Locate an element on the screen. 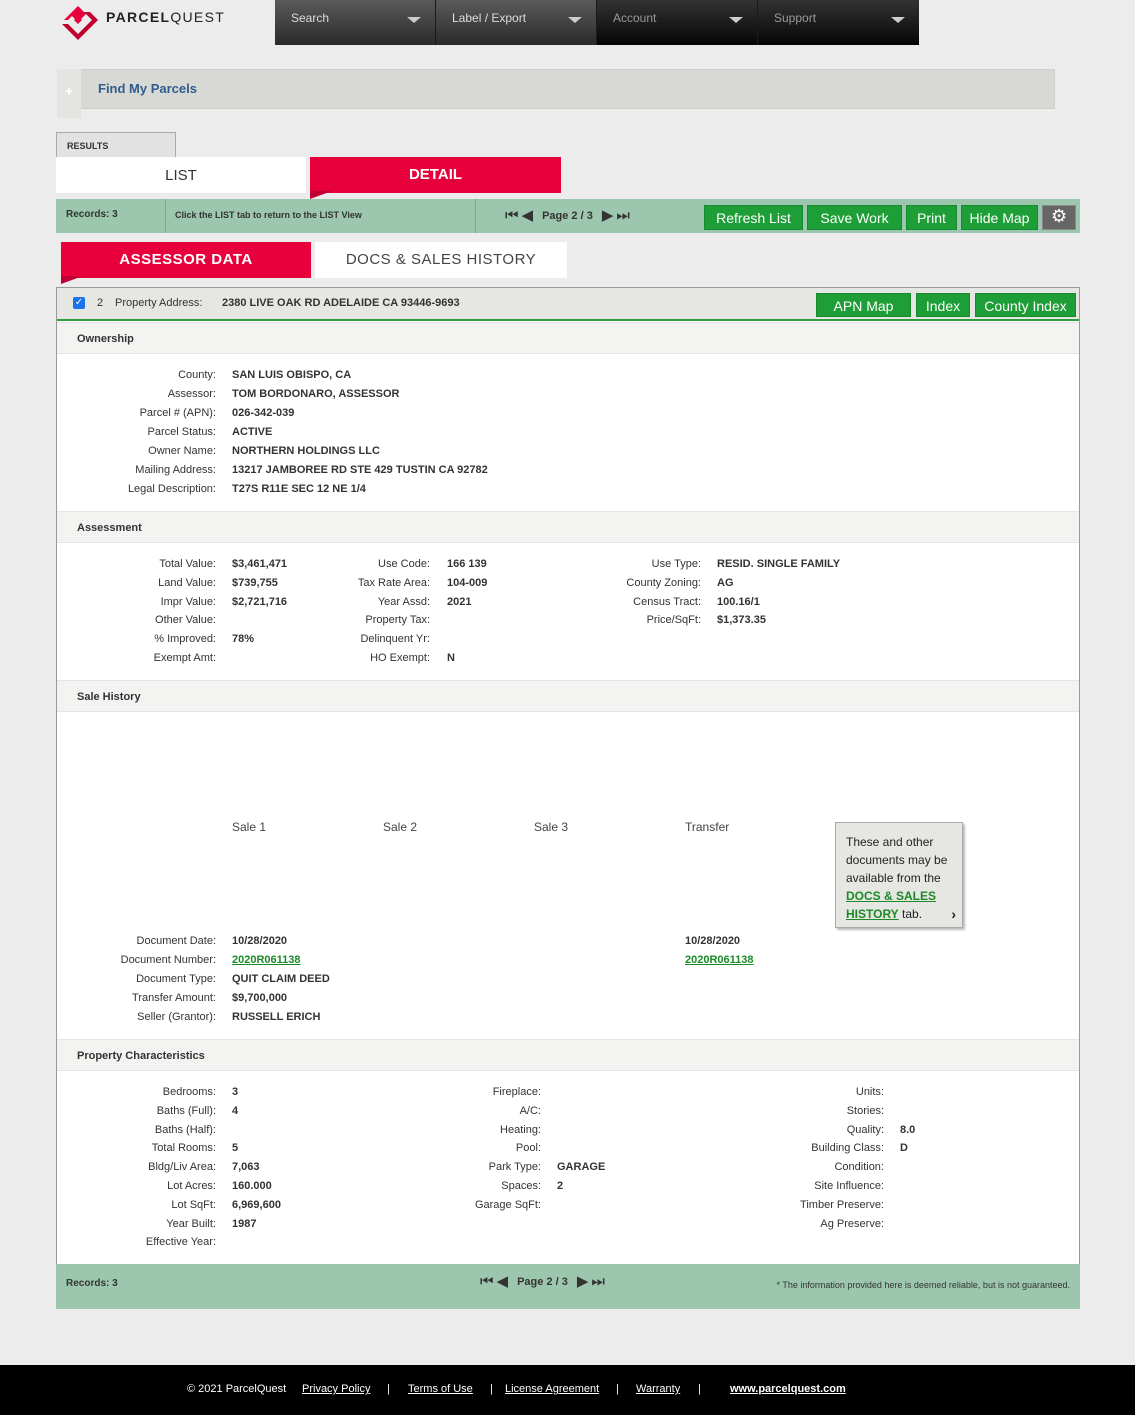 This screenshot has height=1415, width=1135. field-label: Heating: is located at coordinates (520, 1129).